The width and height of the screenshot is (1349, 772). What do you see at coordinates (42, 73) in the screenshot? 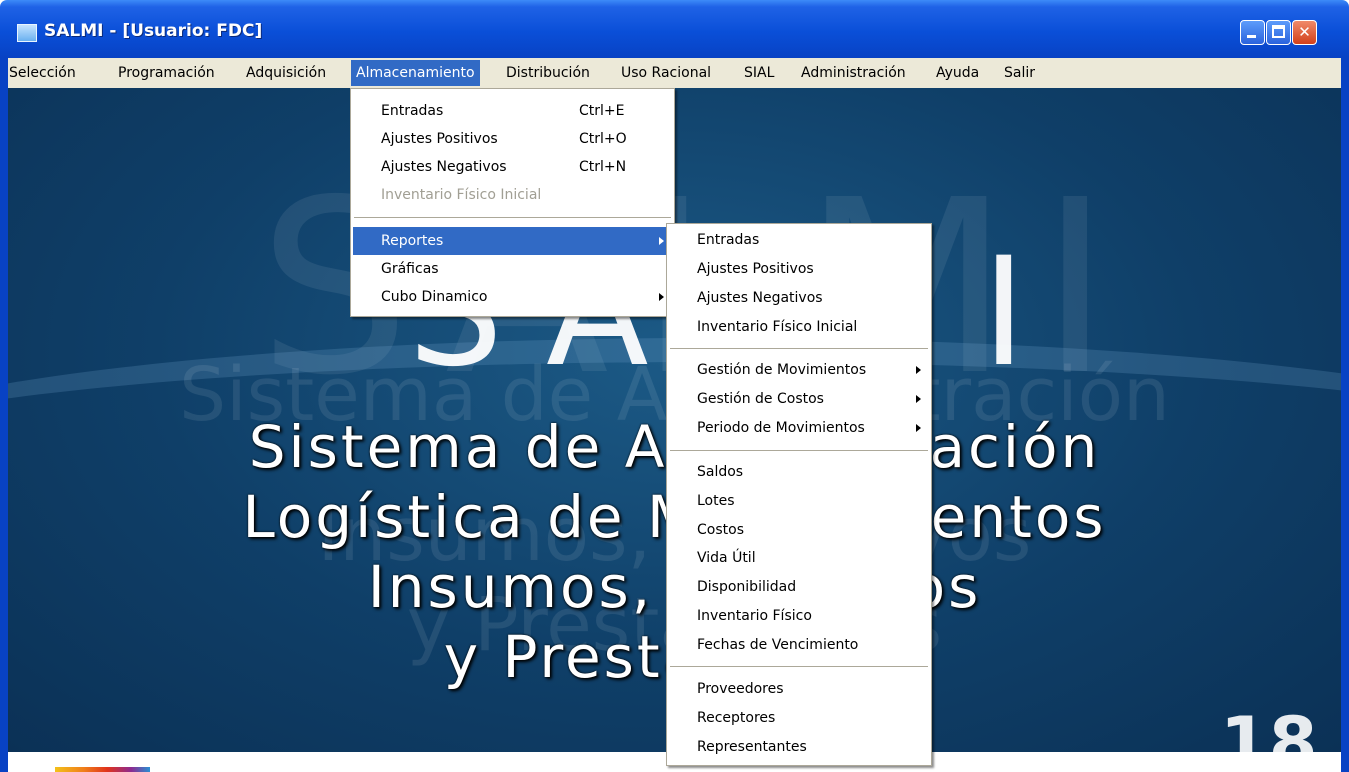
I see `menu-seleccion: Selección` at bounding box center [42, 73].